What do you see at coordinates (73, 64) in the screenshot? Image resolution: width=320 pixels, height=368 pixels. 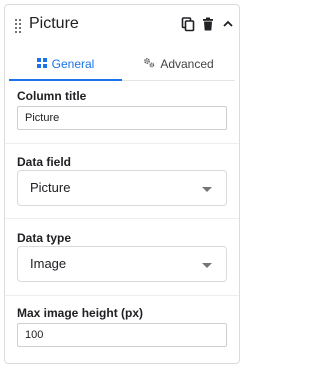 I see `tab-general-label: General` at bounding box center [73, 64].